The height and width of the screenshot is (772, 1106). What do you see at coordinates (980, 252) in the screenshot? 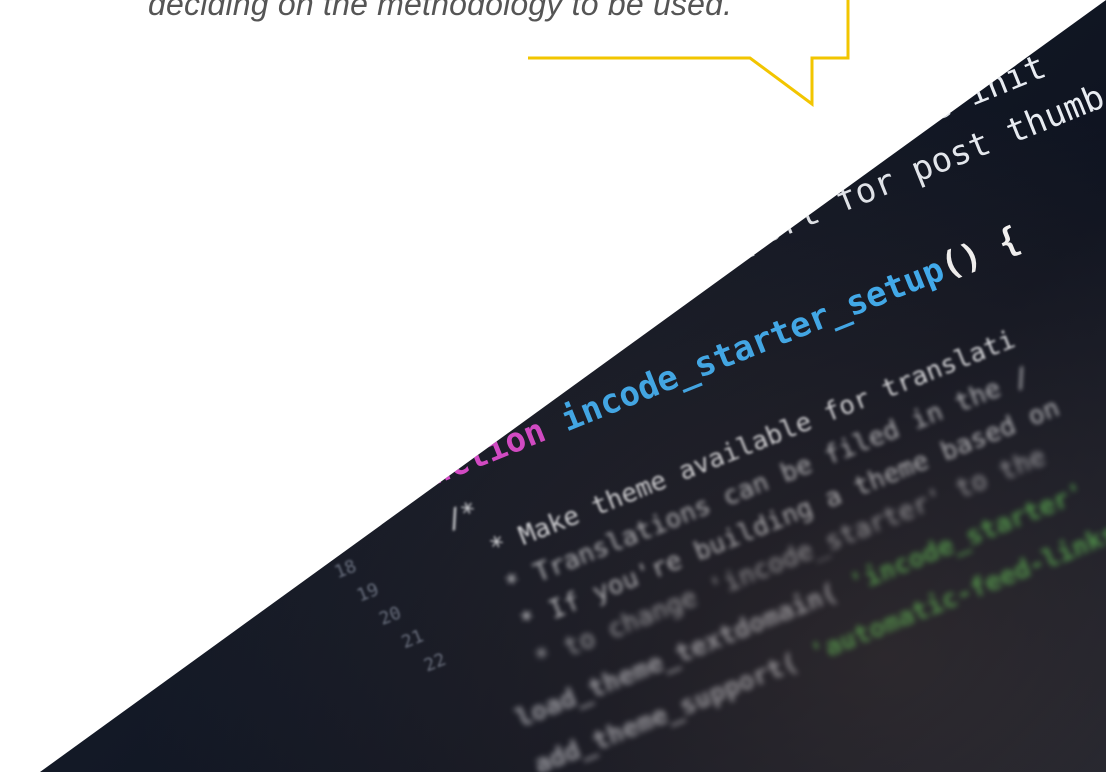
I see `function-suffix: () {` at bounding box center [980, 252].